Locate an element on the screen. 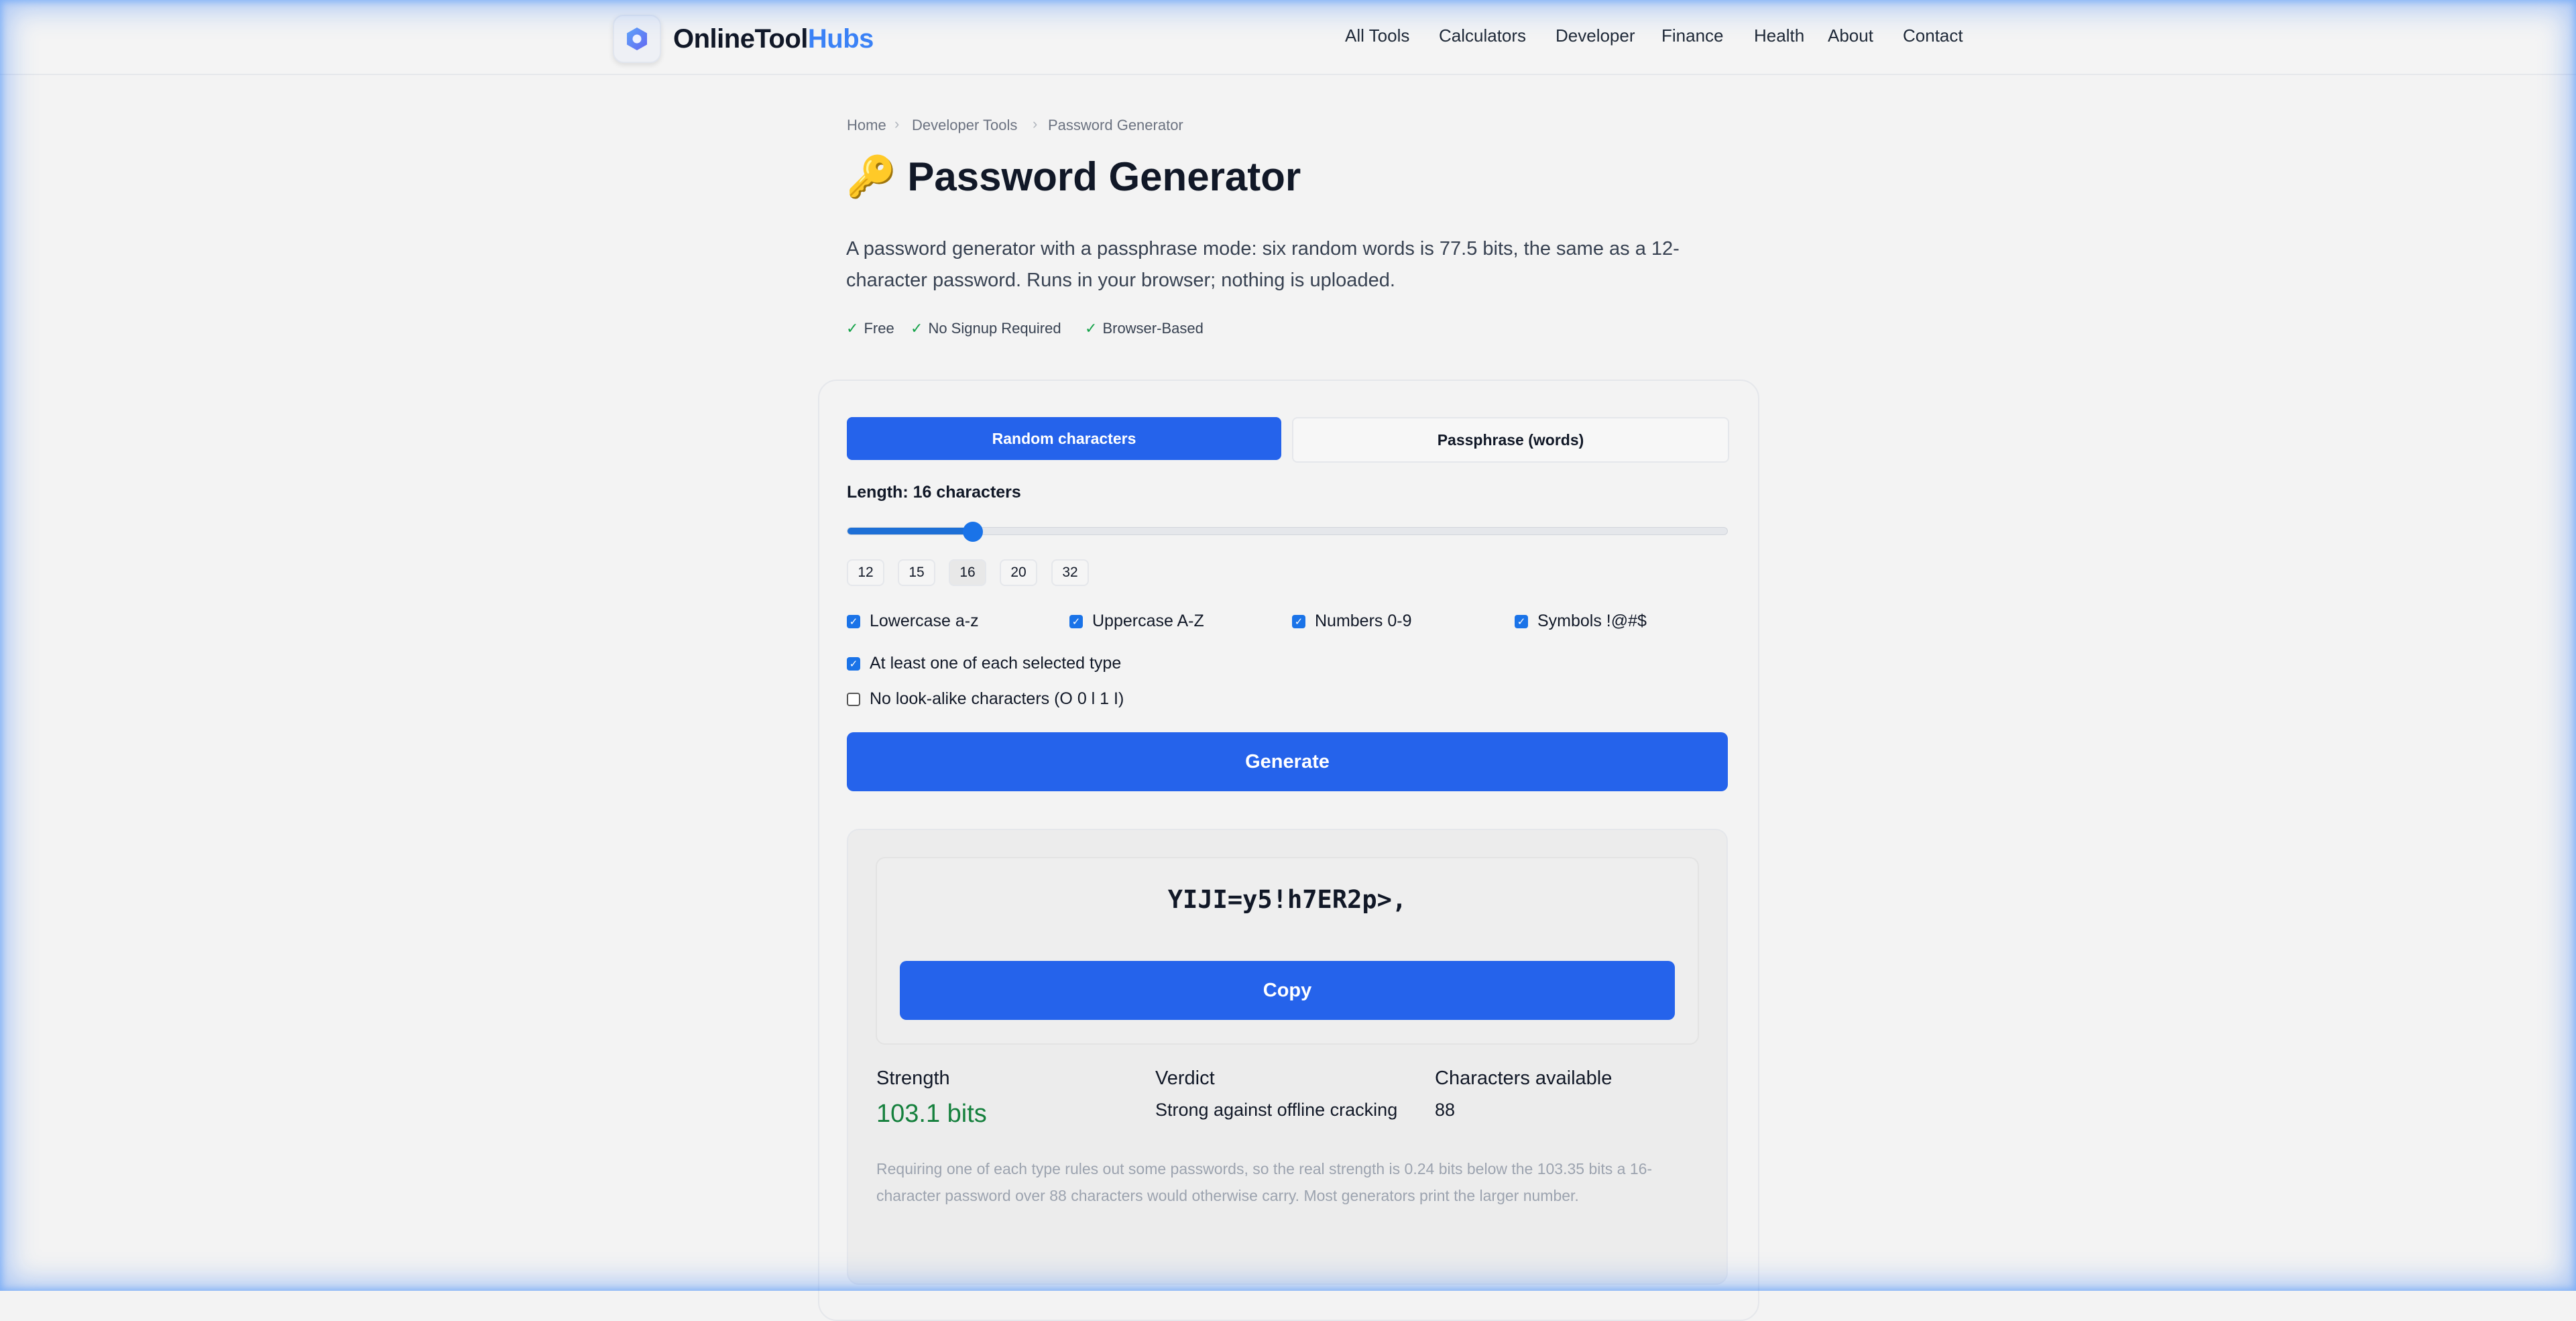 This screenshot has height=1321, width=2576. option-label: No look-alike characters (O 0 l 1 I) is located at coordinates (997, 698).